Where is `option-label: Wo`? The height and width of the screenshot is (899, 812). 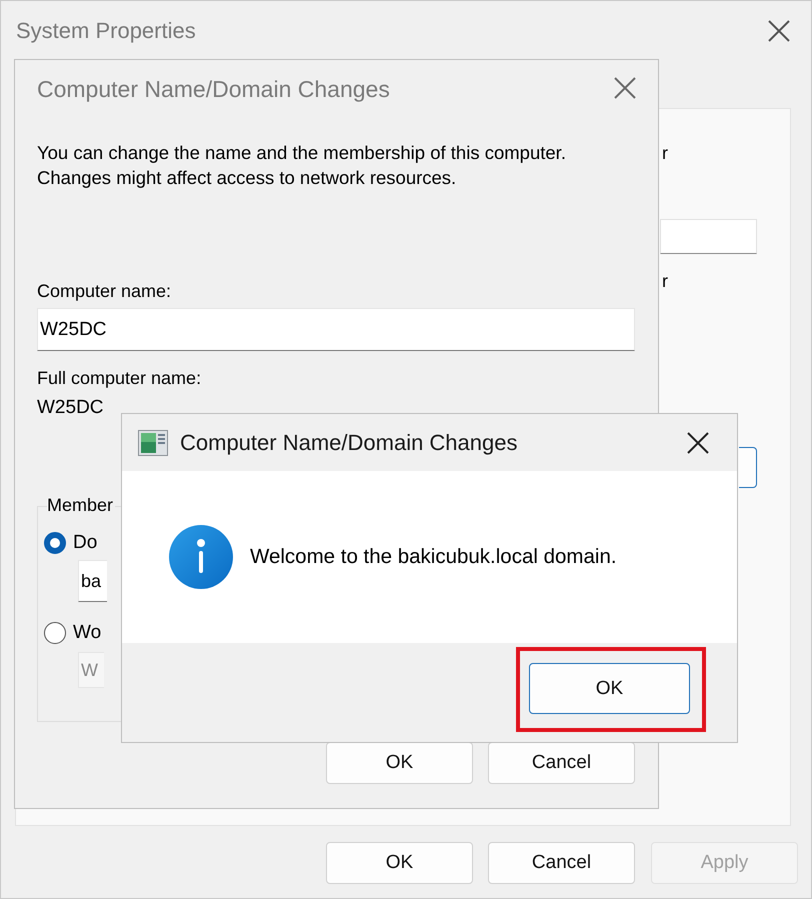 option-label: Wo is located at coordinates (87, 633).